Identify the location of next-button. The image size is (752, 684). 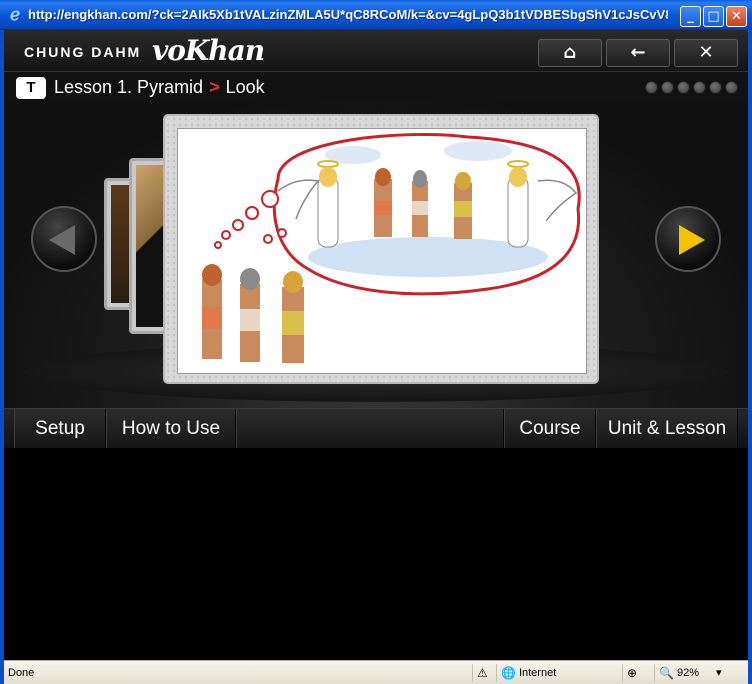
(688, 239).